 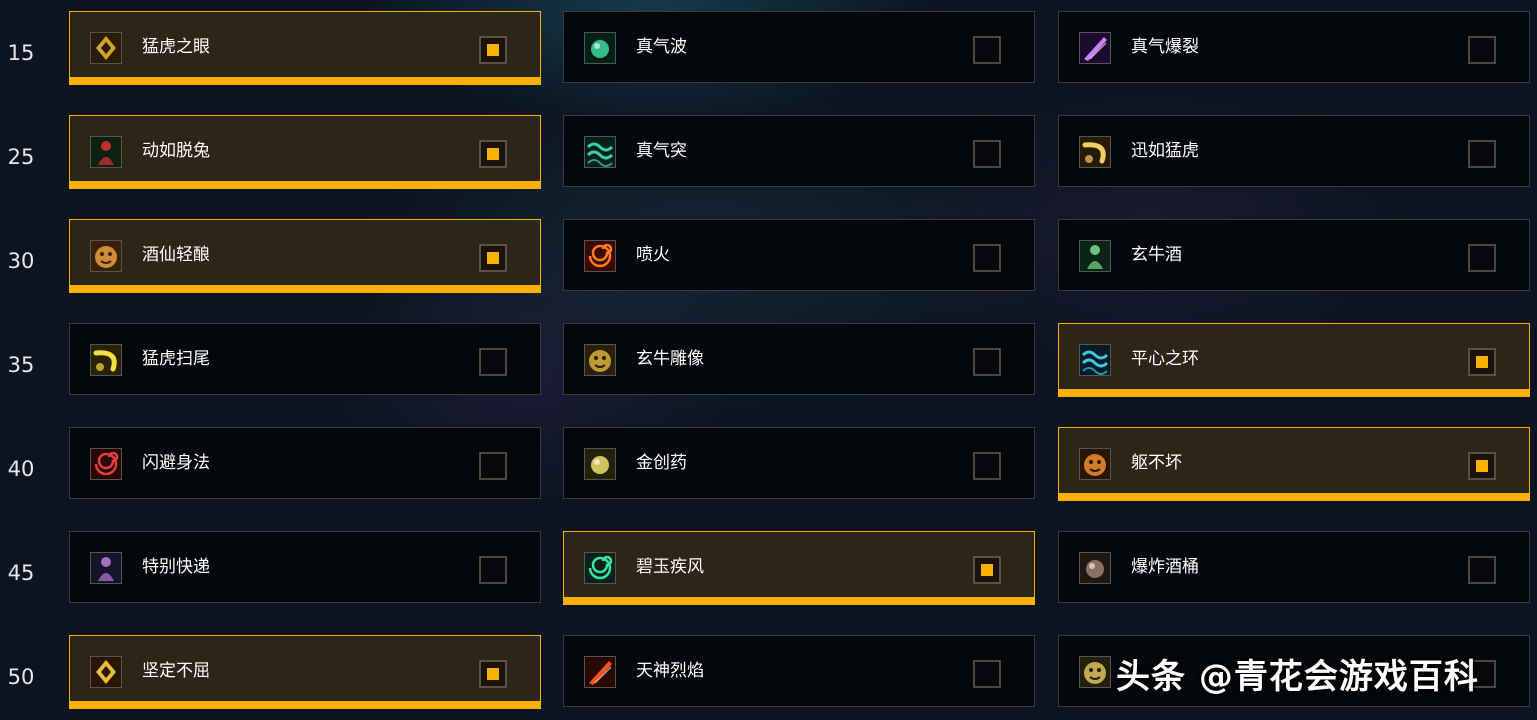 I want to click on celerity-icon, so click(x=106, y=152).